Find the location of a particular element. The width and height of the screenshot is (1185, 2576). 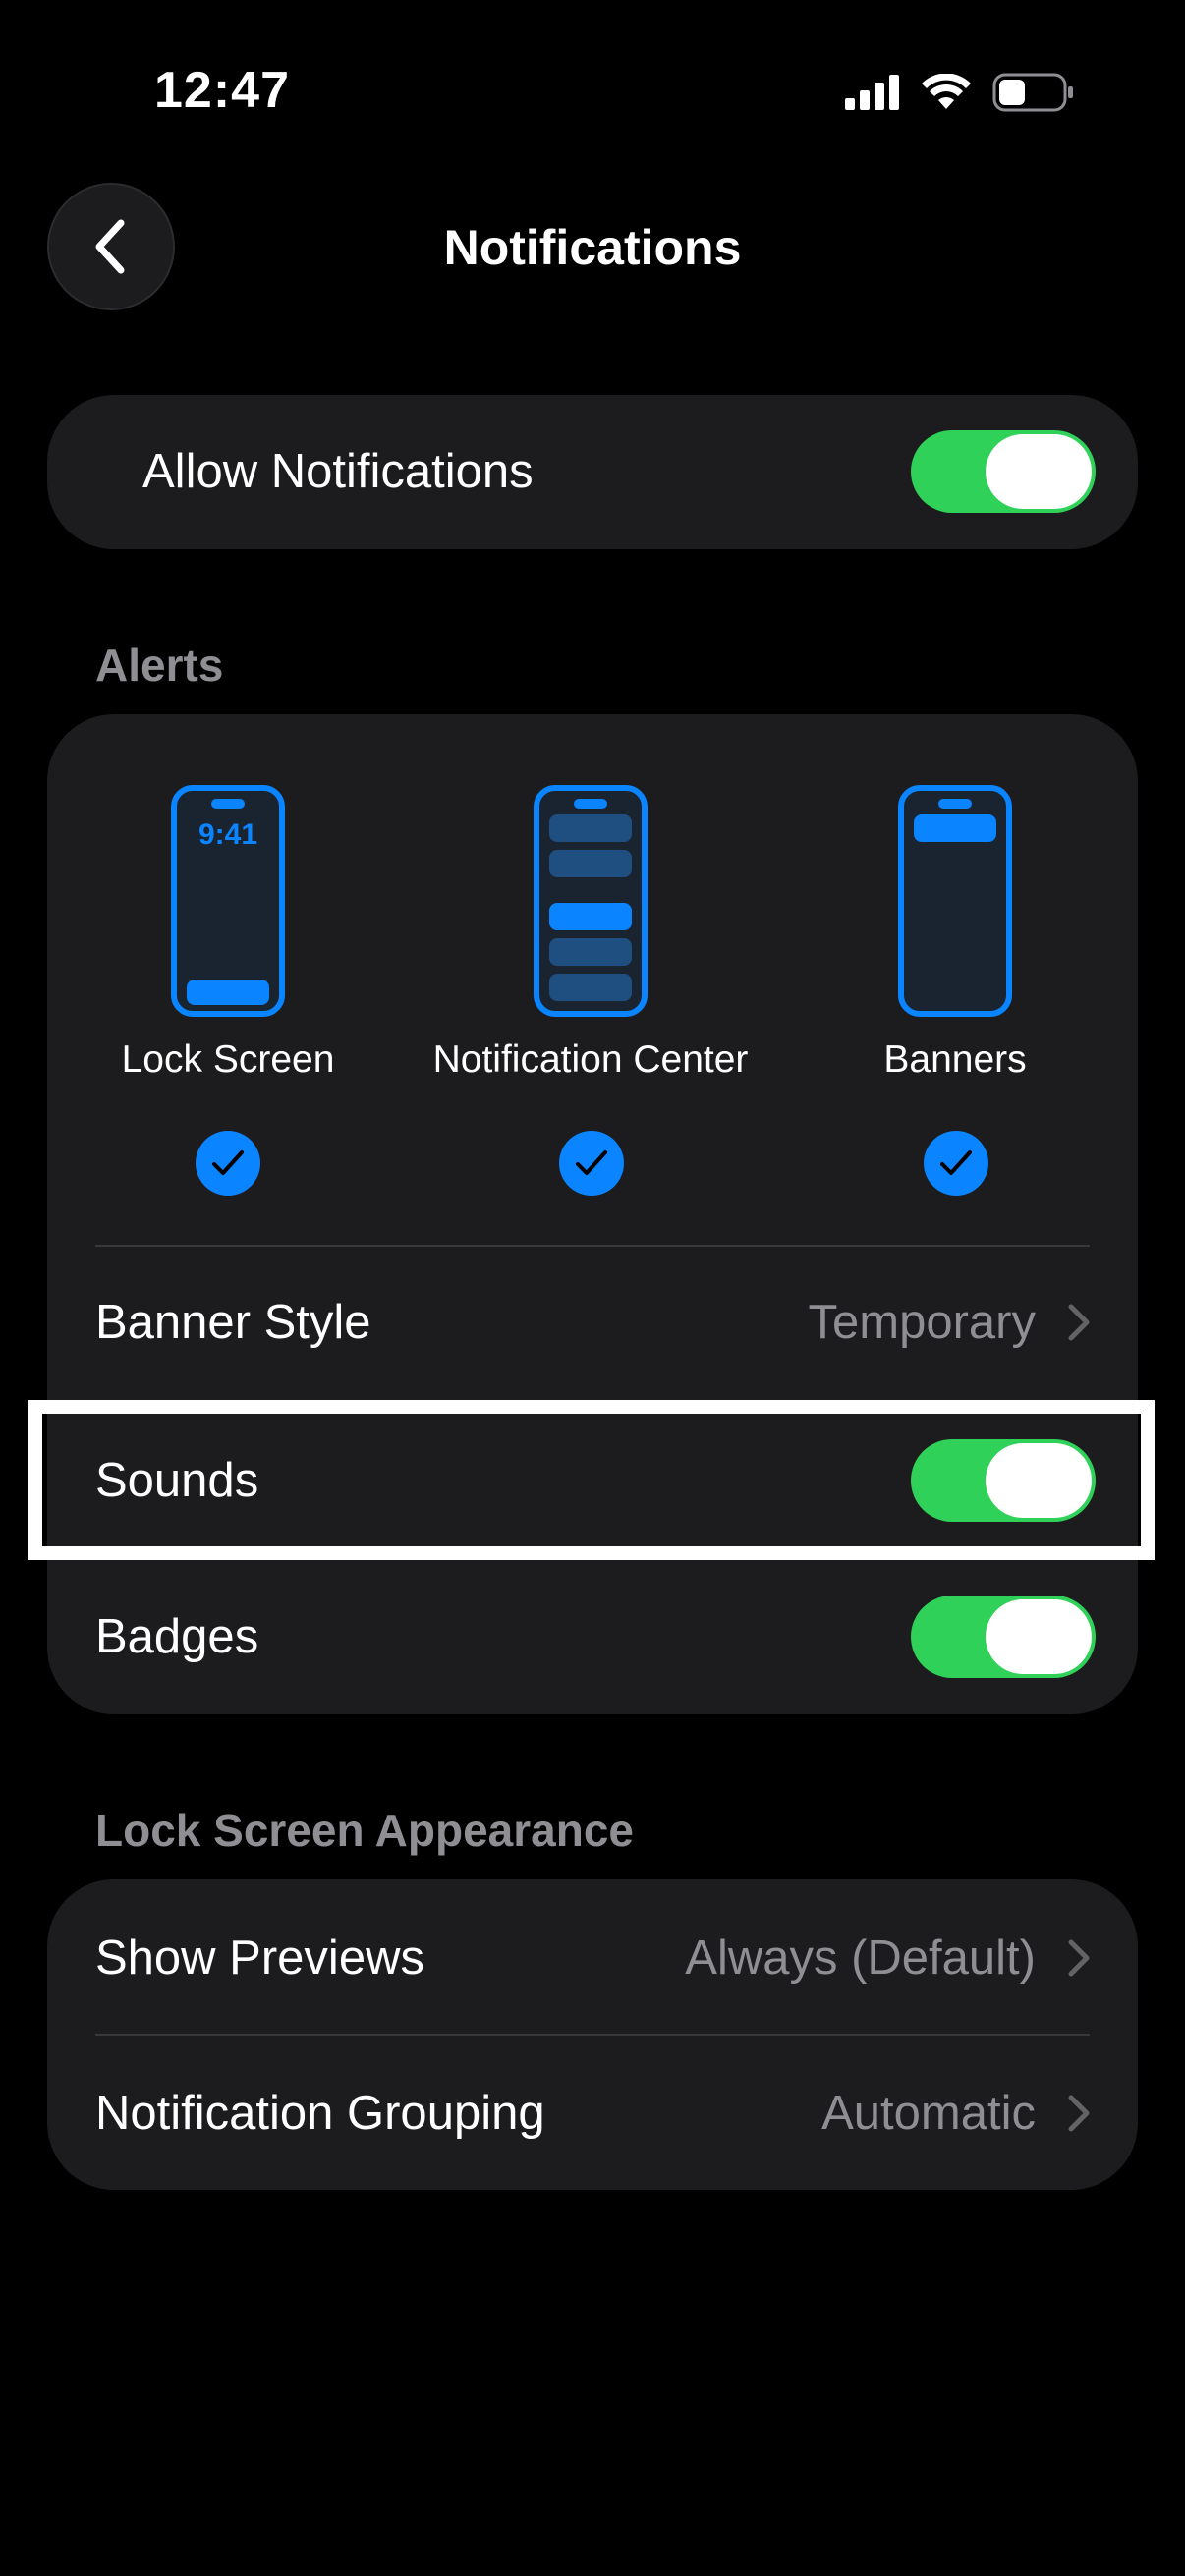

show-previews-value: Always (Default) is located at coordinates (861, 1958).